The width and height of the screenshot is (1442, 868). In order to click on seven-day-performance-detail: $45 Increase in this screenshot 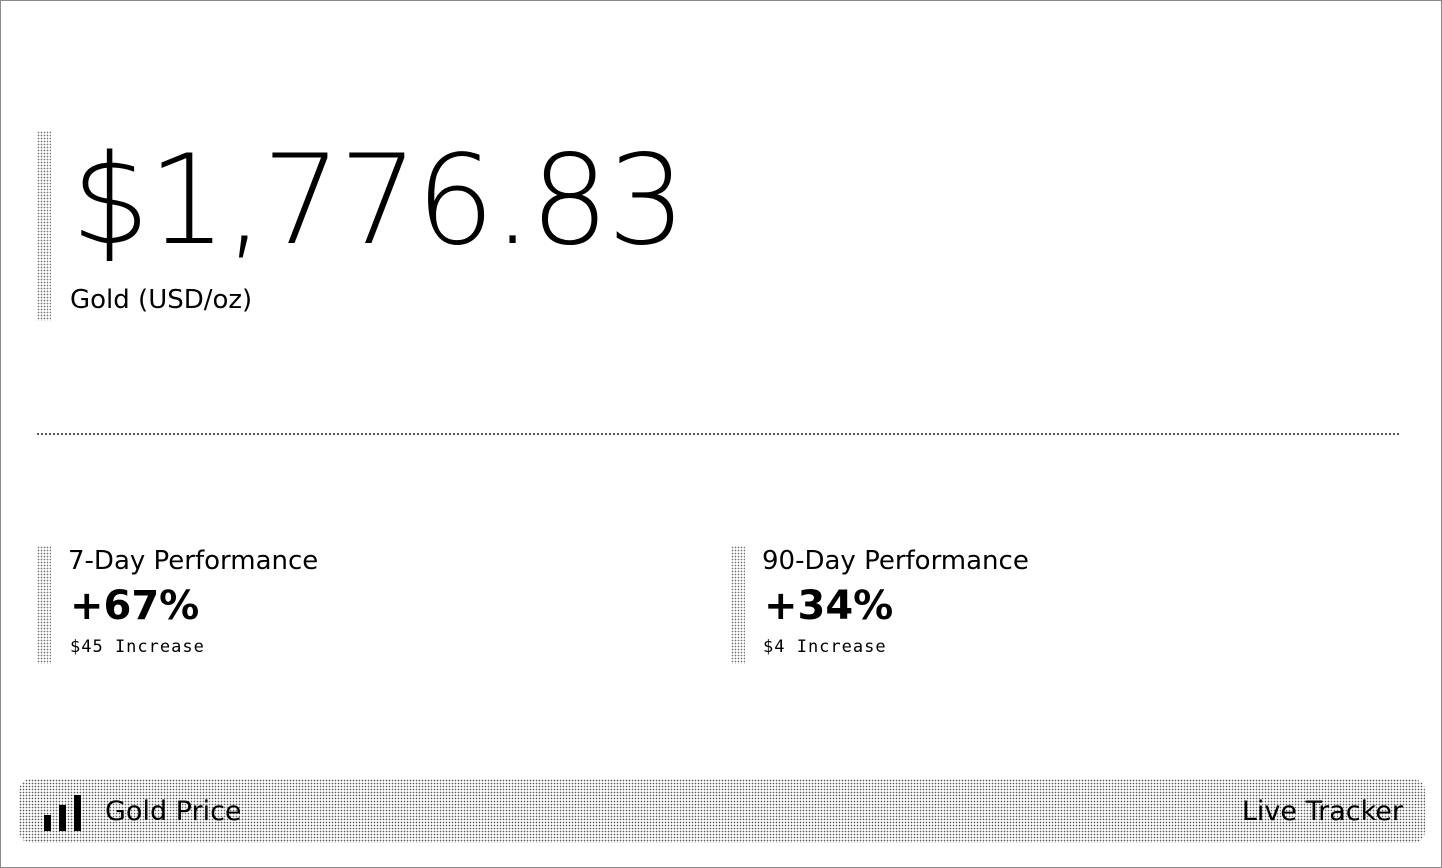, I will do `click(137, 647)`.